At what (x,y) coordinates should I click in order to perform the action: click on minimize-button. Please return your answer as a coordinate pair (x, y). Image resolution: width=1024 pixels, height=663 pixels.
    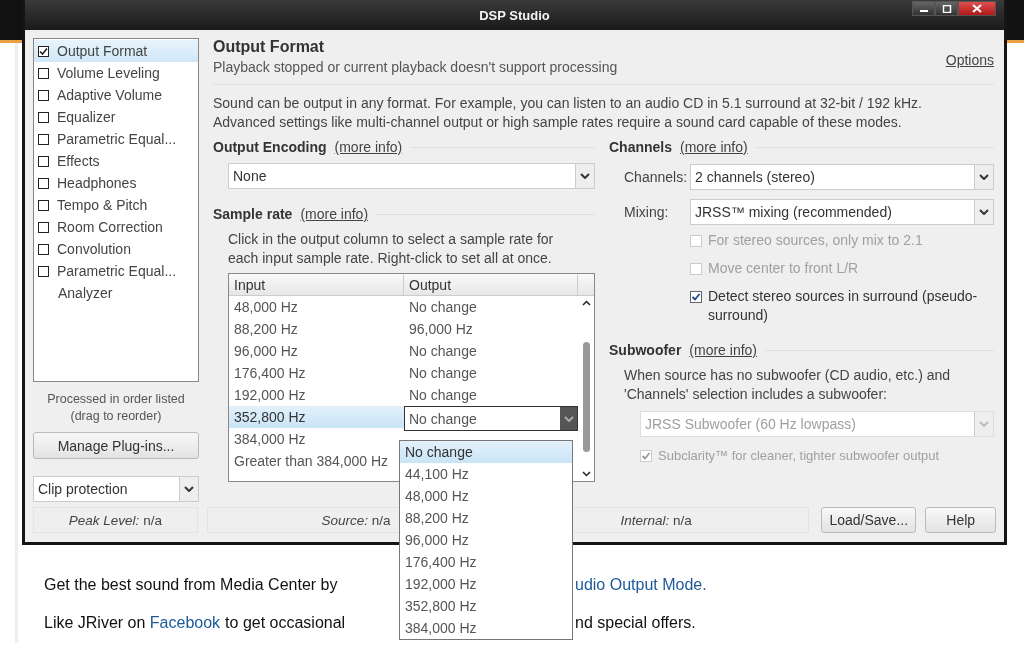
    Looking at the image, I should click on (923, 8).